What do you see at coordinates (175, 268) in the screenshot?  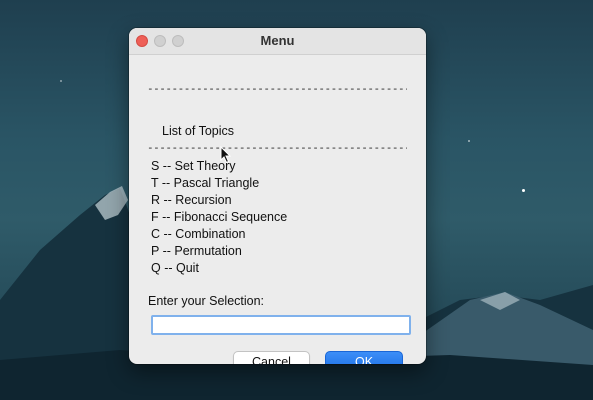 I see `topic-item-quit: Q -- Quit` at bounding box center [175, 268].